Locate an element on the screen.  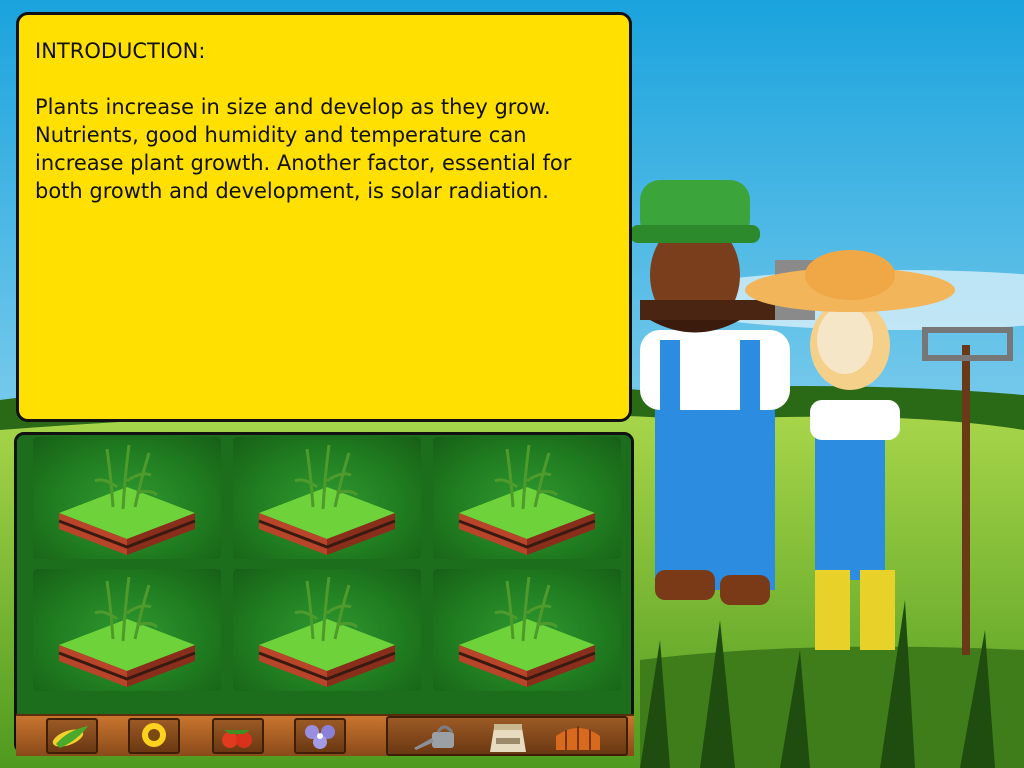
watering-can-icon is located at coordinates (434, 737).